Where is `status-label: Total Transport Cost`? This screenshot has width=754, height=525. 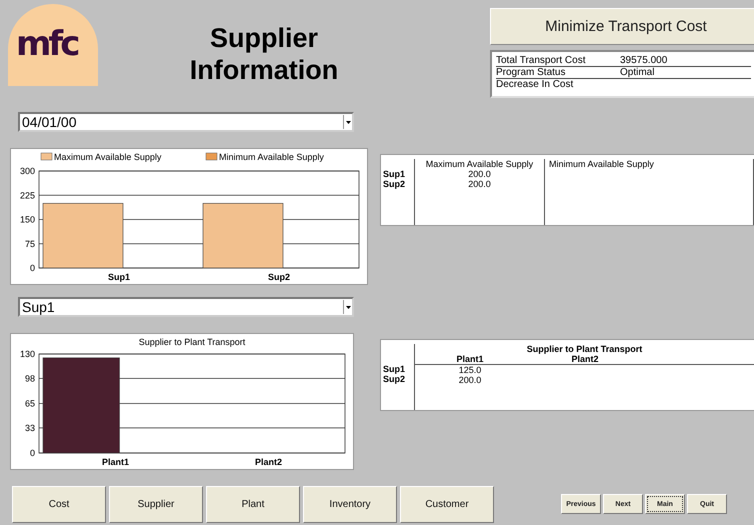 status-label: Total Transport Cost is located at coordinates (541, 60).